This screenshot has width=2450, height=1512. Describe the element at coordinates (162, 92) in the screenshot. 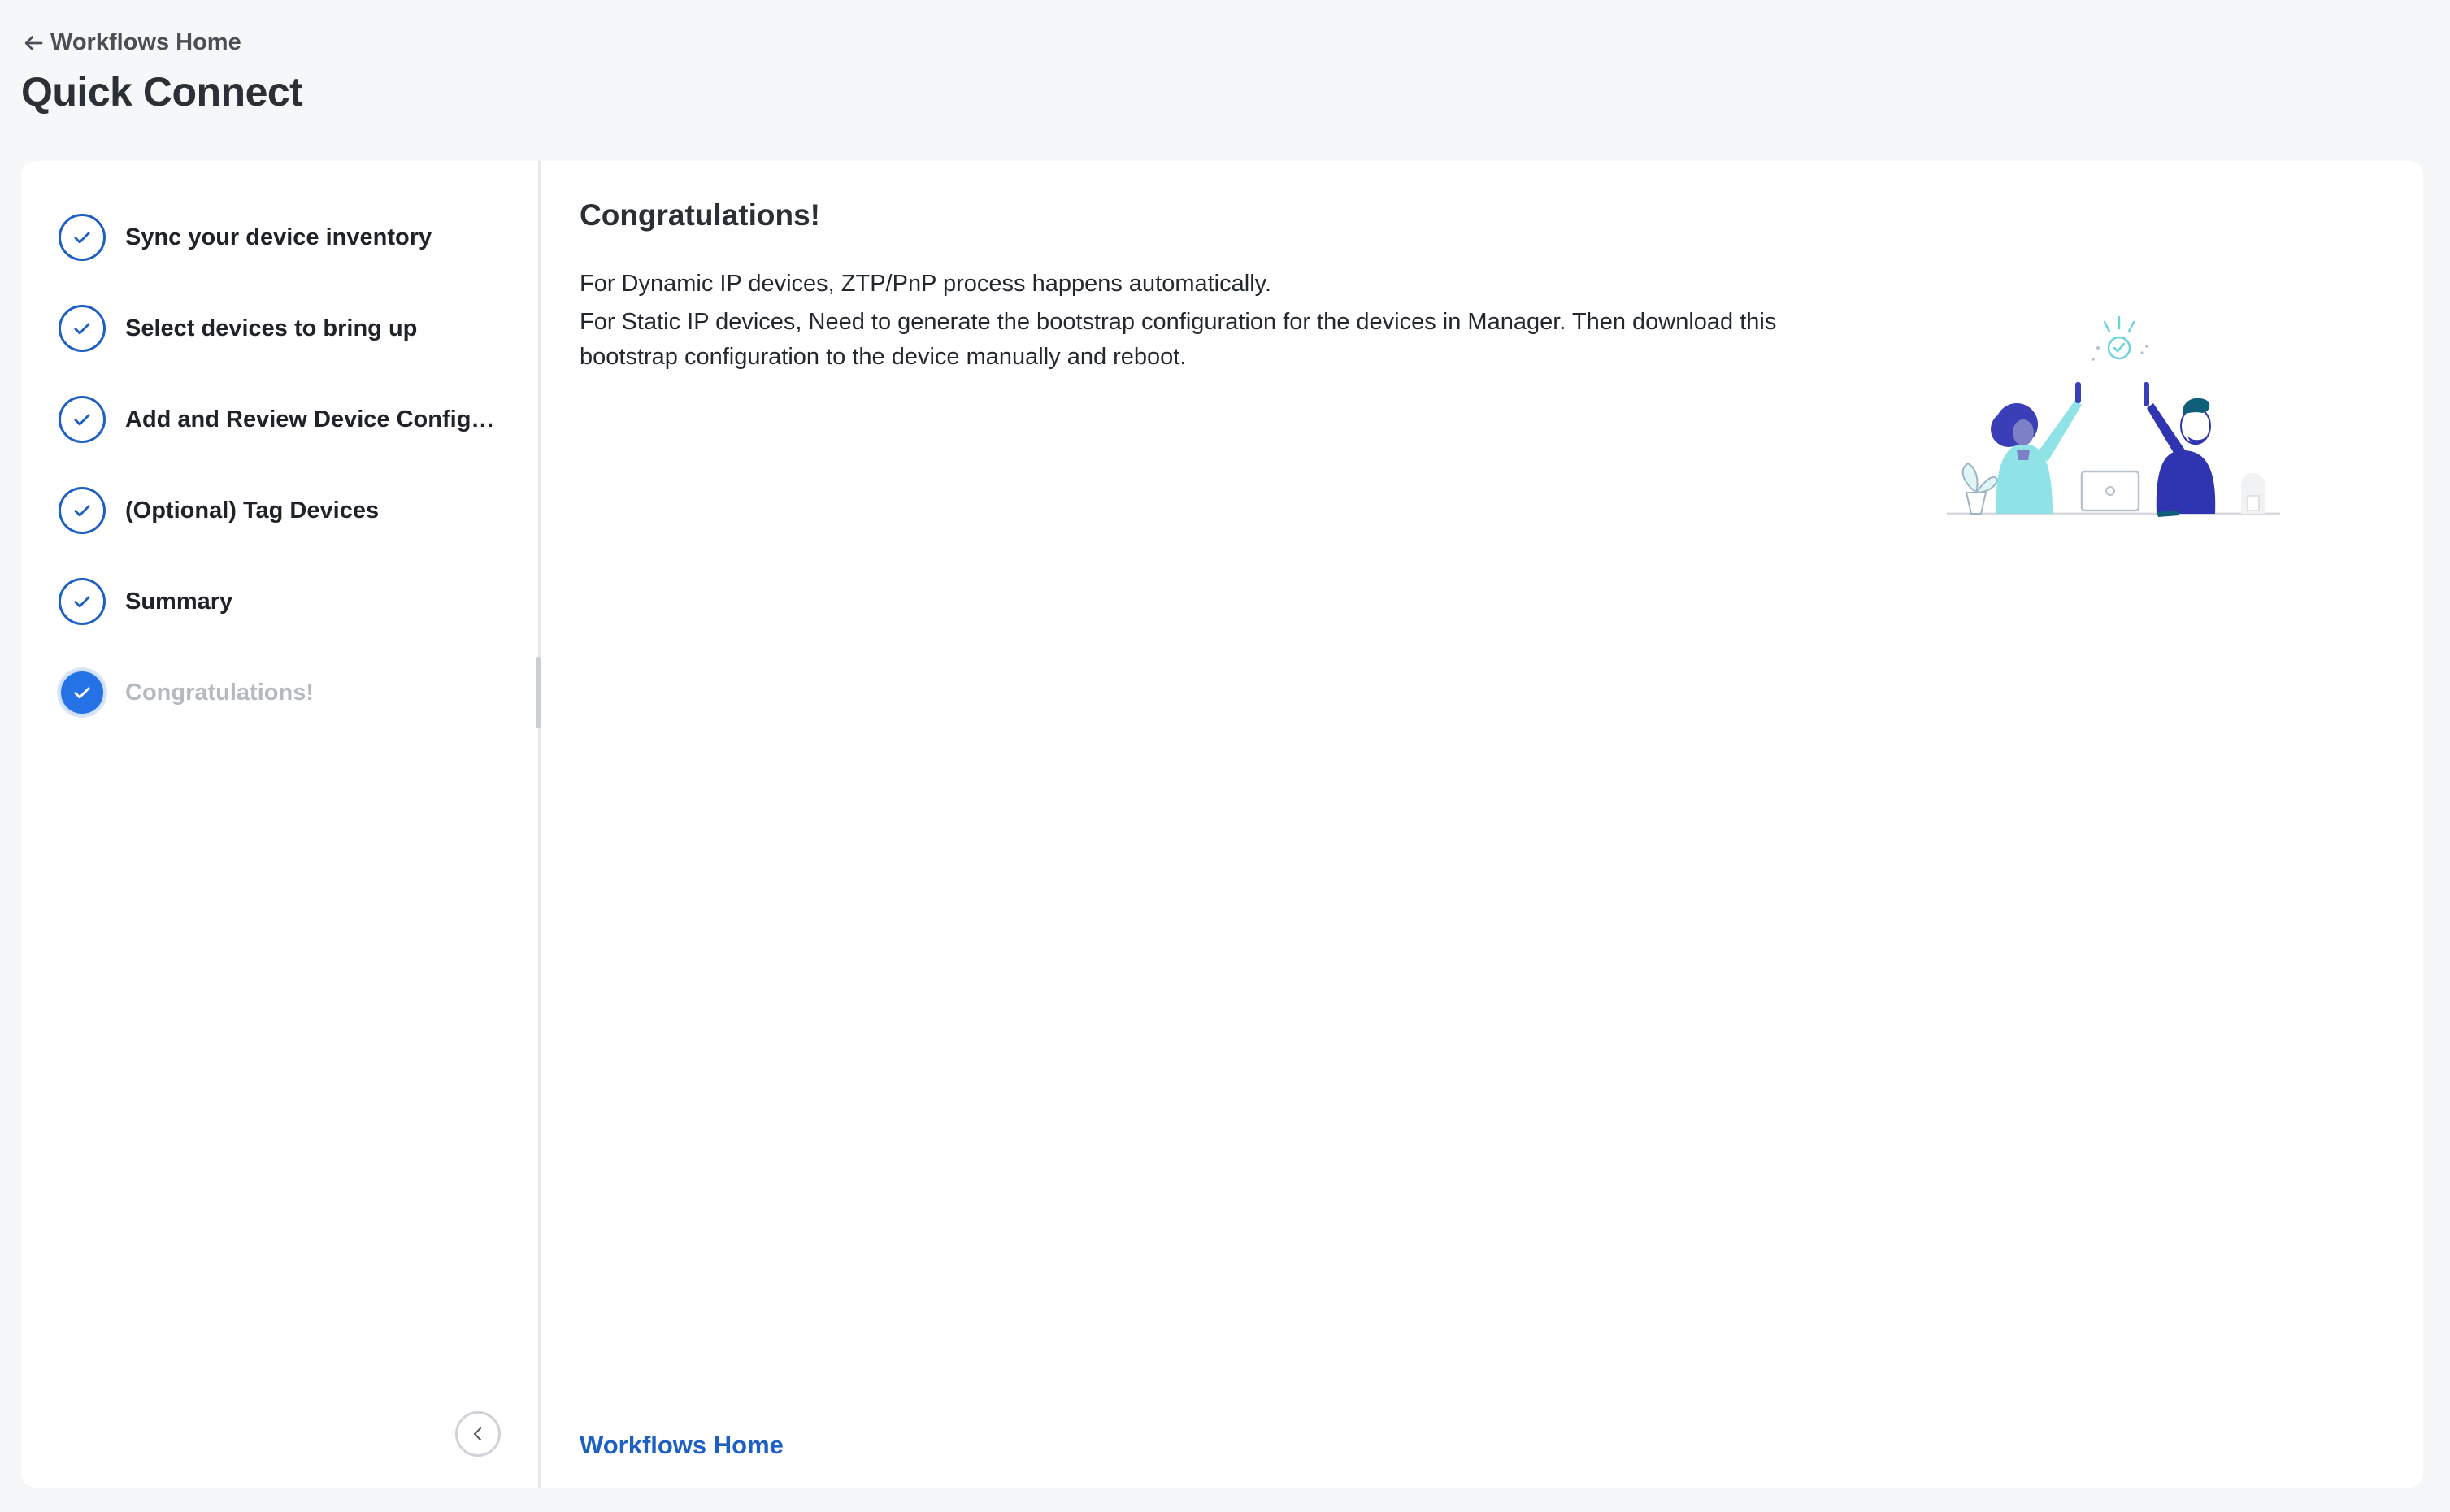

I see `page-title: Quick Connect` at that location.